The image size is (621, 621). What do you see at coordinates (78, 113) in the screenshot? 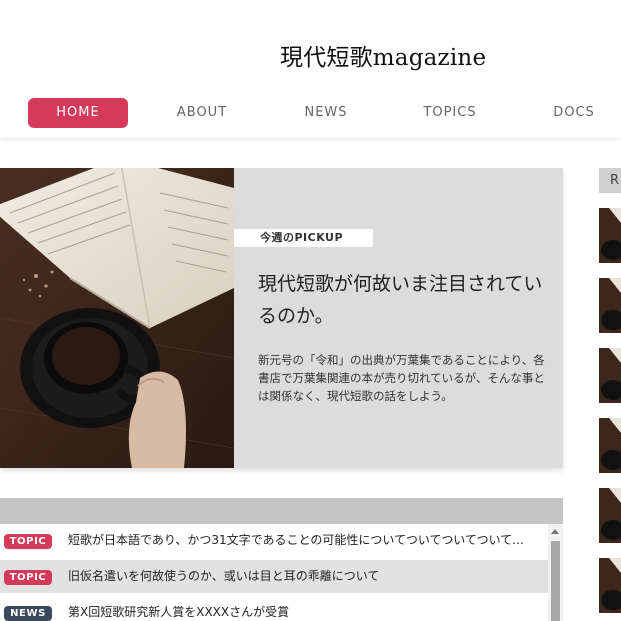
I see `nav-item-home: HOME` at bounding box center [78, 113].